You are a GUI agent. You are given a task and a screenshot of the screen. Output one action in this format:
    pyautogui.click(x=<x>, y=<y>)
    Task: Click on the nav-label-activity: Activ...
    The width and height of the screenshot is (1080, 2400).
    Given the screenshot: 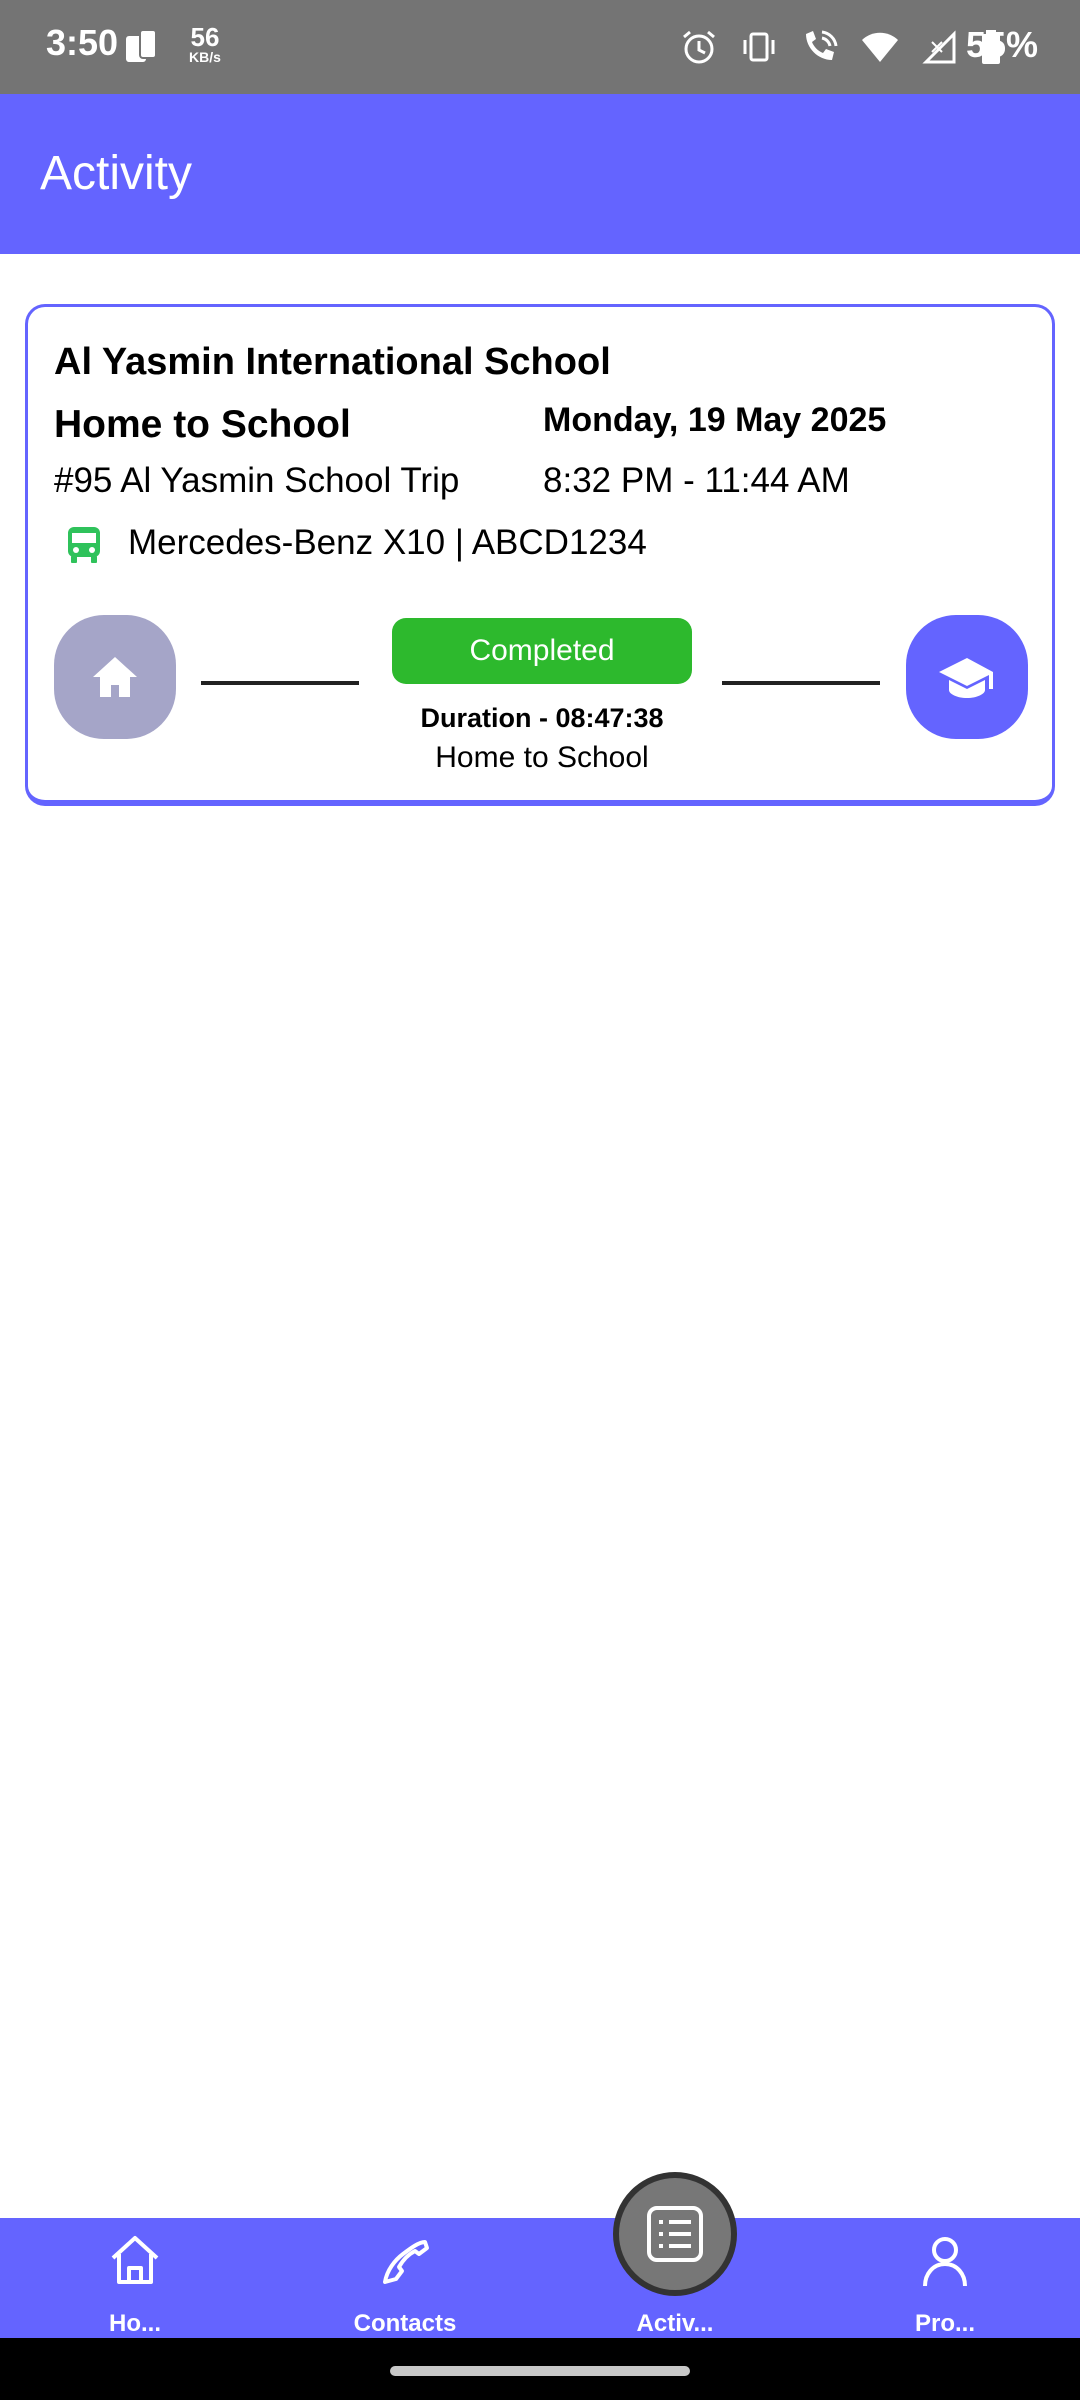 What is the action you would take?
    pyautogui.click(x=675, y=2323)
    